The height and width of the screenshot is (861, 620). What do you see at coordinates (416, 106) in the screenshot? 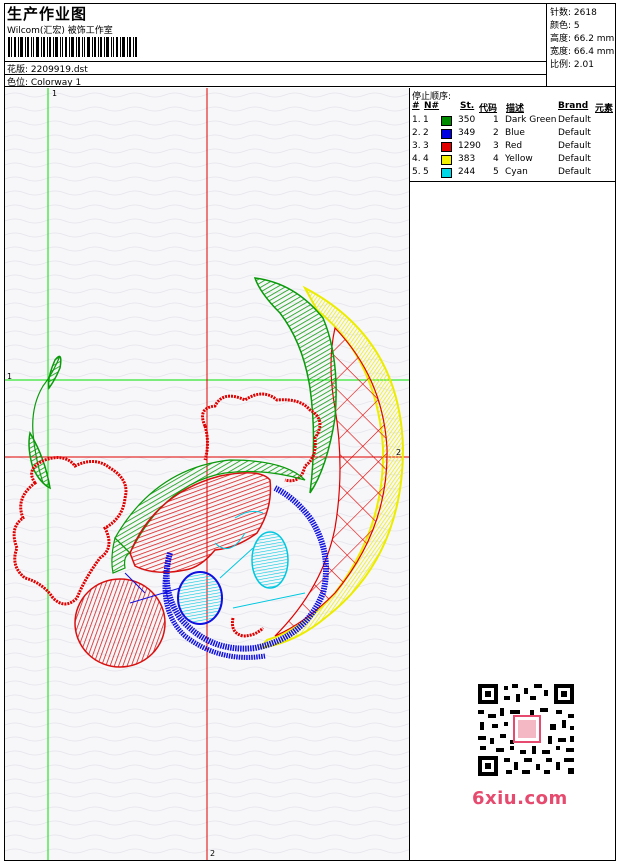
I see `col-header: #` at bounding box center [416, 106].